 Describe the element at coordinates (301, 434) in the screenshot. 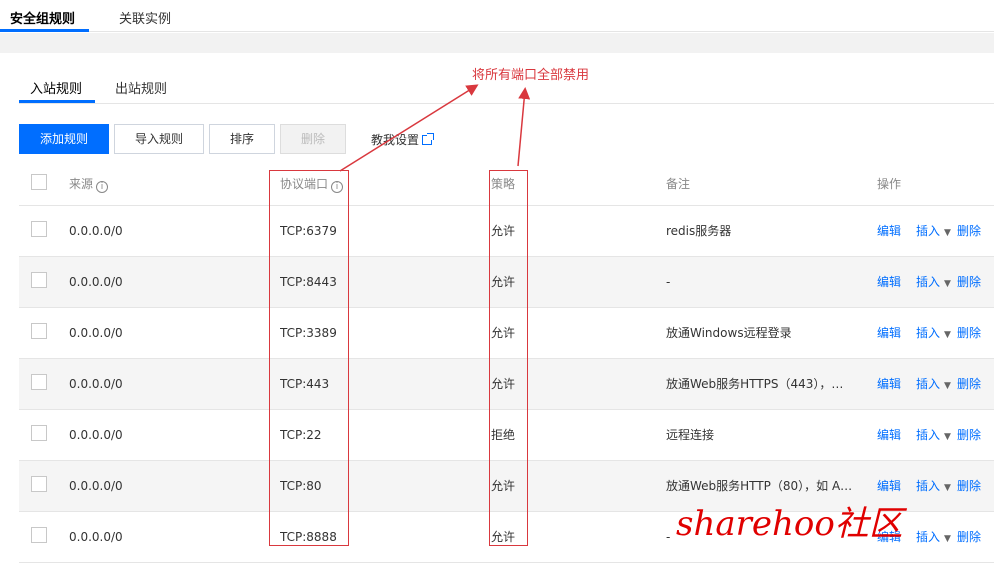

I see `cell-protocol-port: TCP:22` at that location.